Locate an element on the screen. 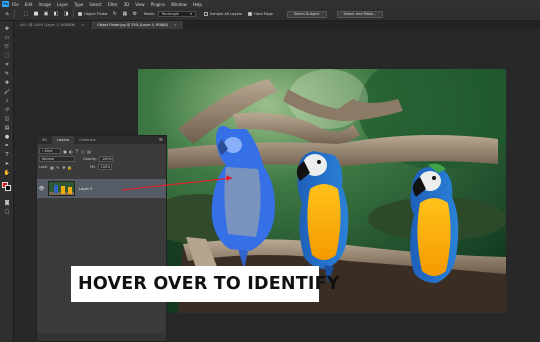 This screenshot has width=540, height=342. caption-text: HOVER OVER TO IDENTIFY is located at coordinates (209, 284).